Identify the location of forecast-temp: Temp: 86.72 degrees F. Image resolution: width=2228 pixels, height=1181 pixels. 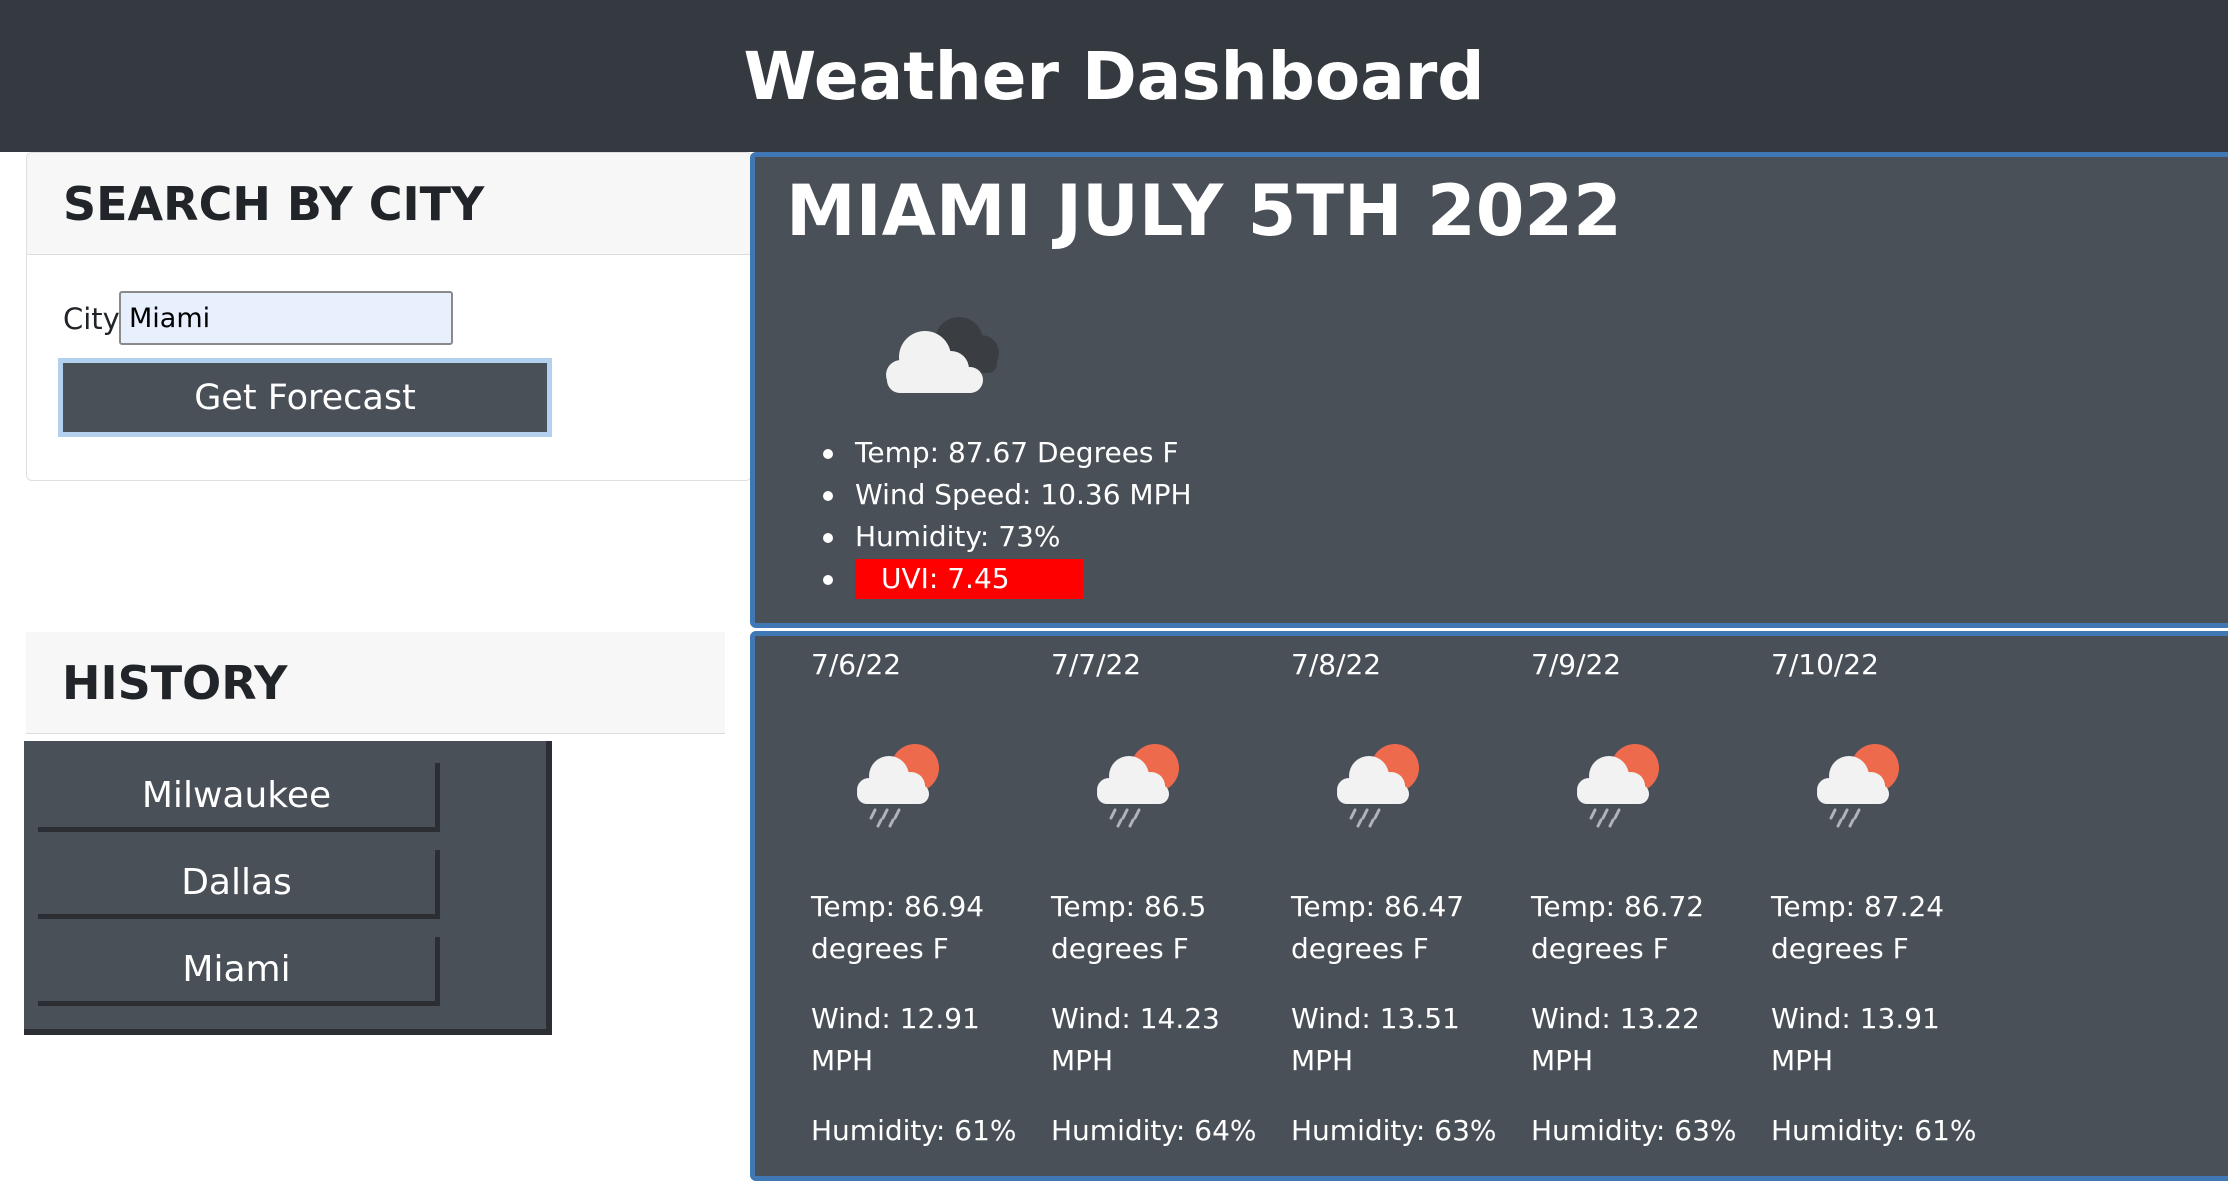
(1641, 928).